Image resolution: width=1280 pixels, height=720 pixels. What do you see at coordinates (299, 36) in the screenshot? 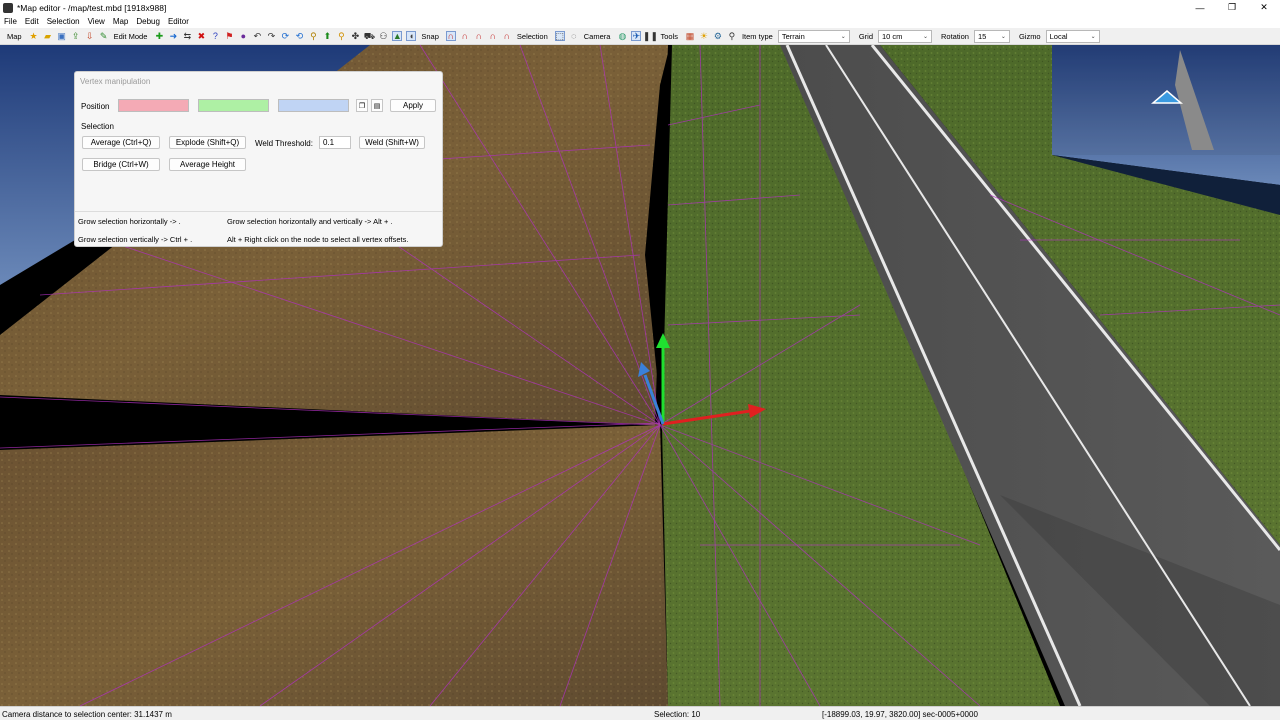
I see `redo-icon: ⟲` at bounding box center [299, 36].